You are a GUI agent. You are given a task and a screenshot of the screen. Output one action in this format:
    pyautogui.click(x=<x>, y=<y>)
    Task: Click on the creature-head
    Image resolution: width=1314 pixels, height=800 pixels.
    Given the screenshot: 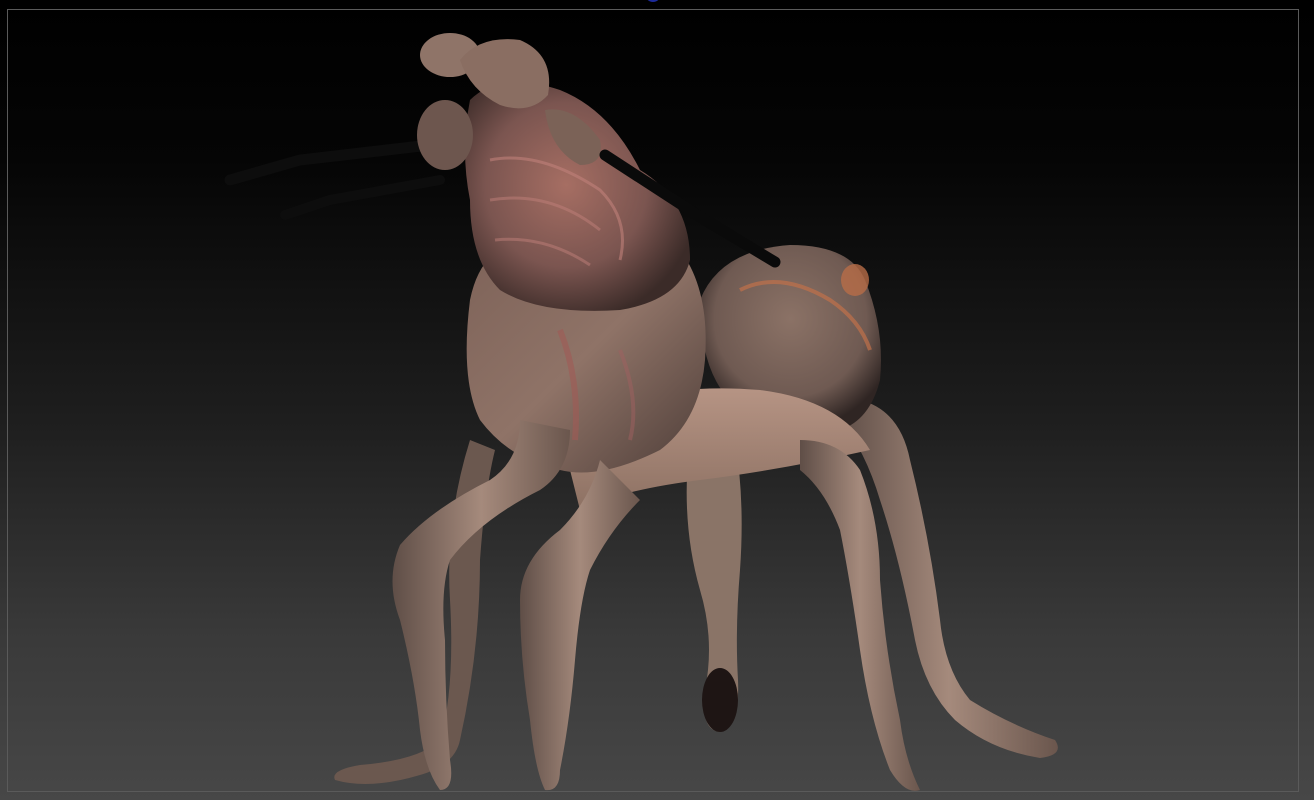 What is the action you would take?
    pyautogui.click(x=553, y=172)
    